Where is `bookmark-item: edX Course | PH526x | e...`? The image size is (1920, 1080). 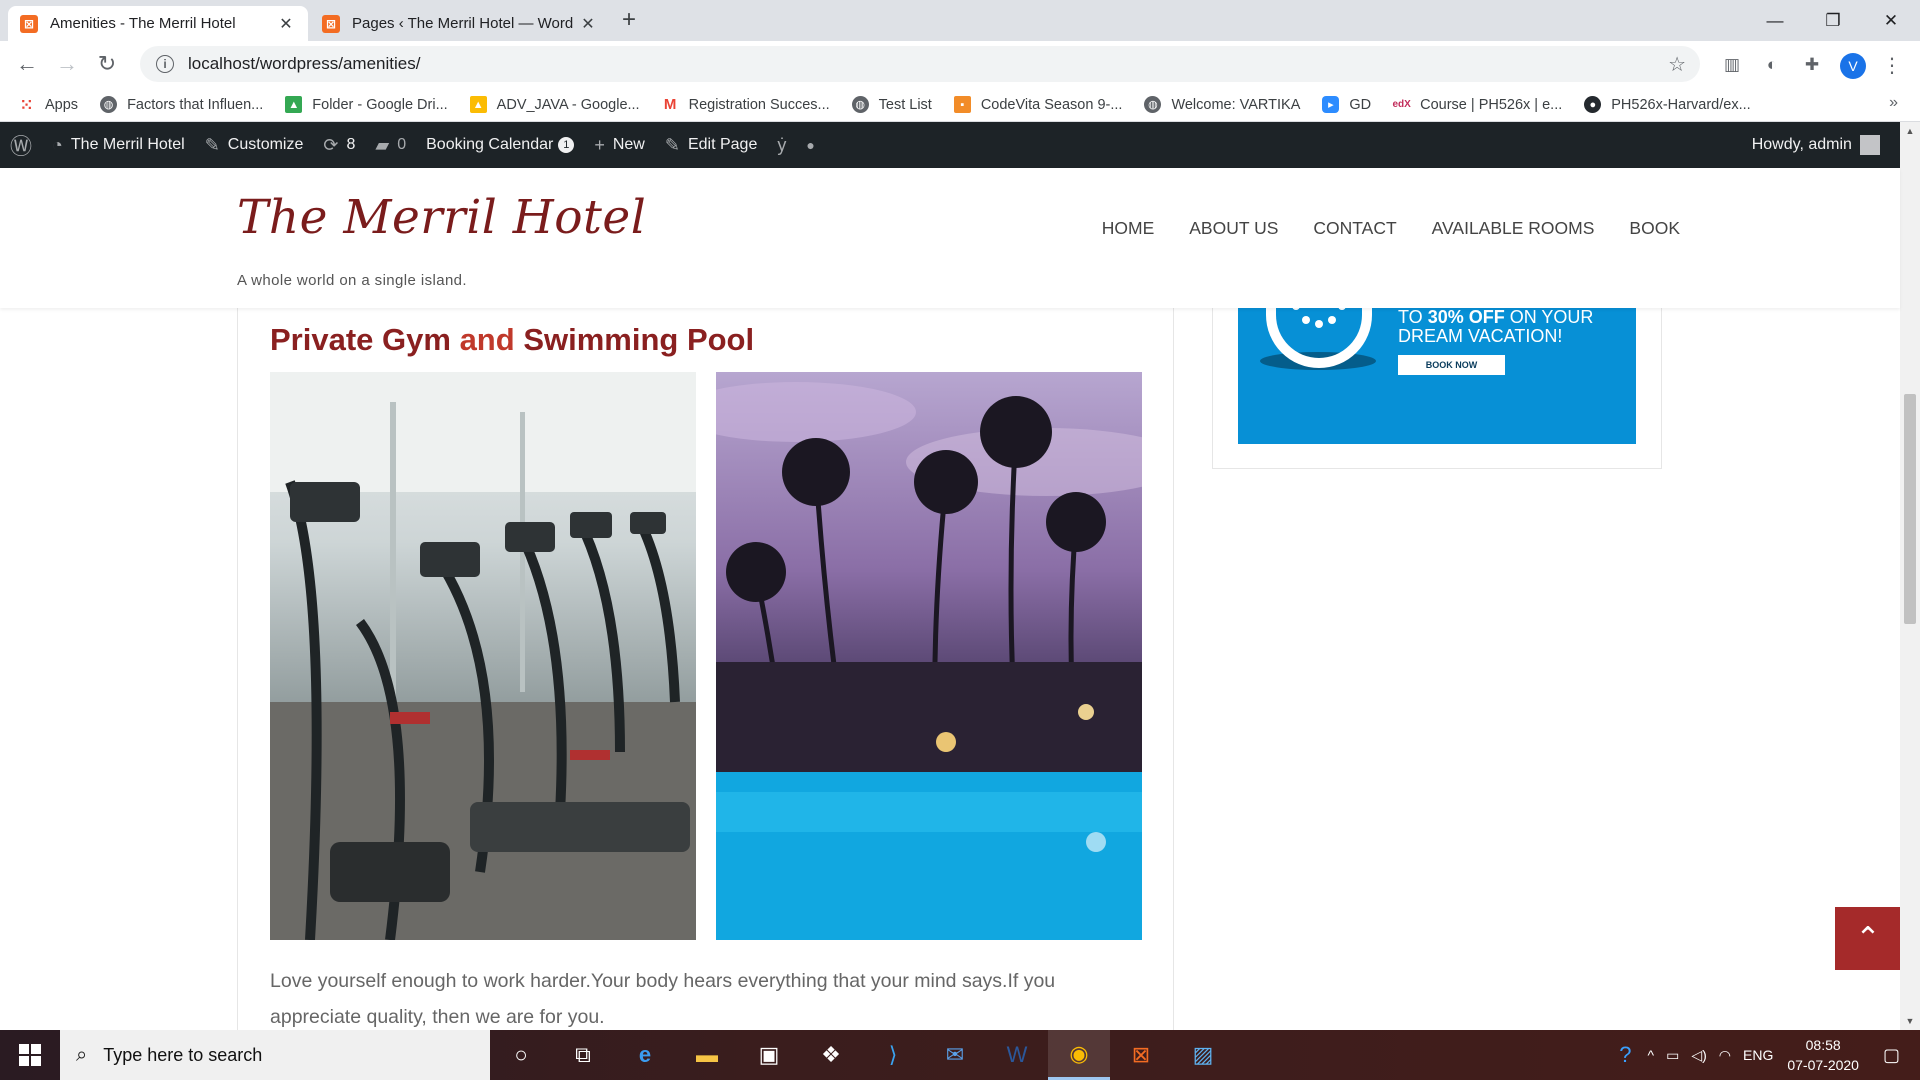 bookmark-item: edX Course | PH526x | e... is located at coordinates (1477, 104).